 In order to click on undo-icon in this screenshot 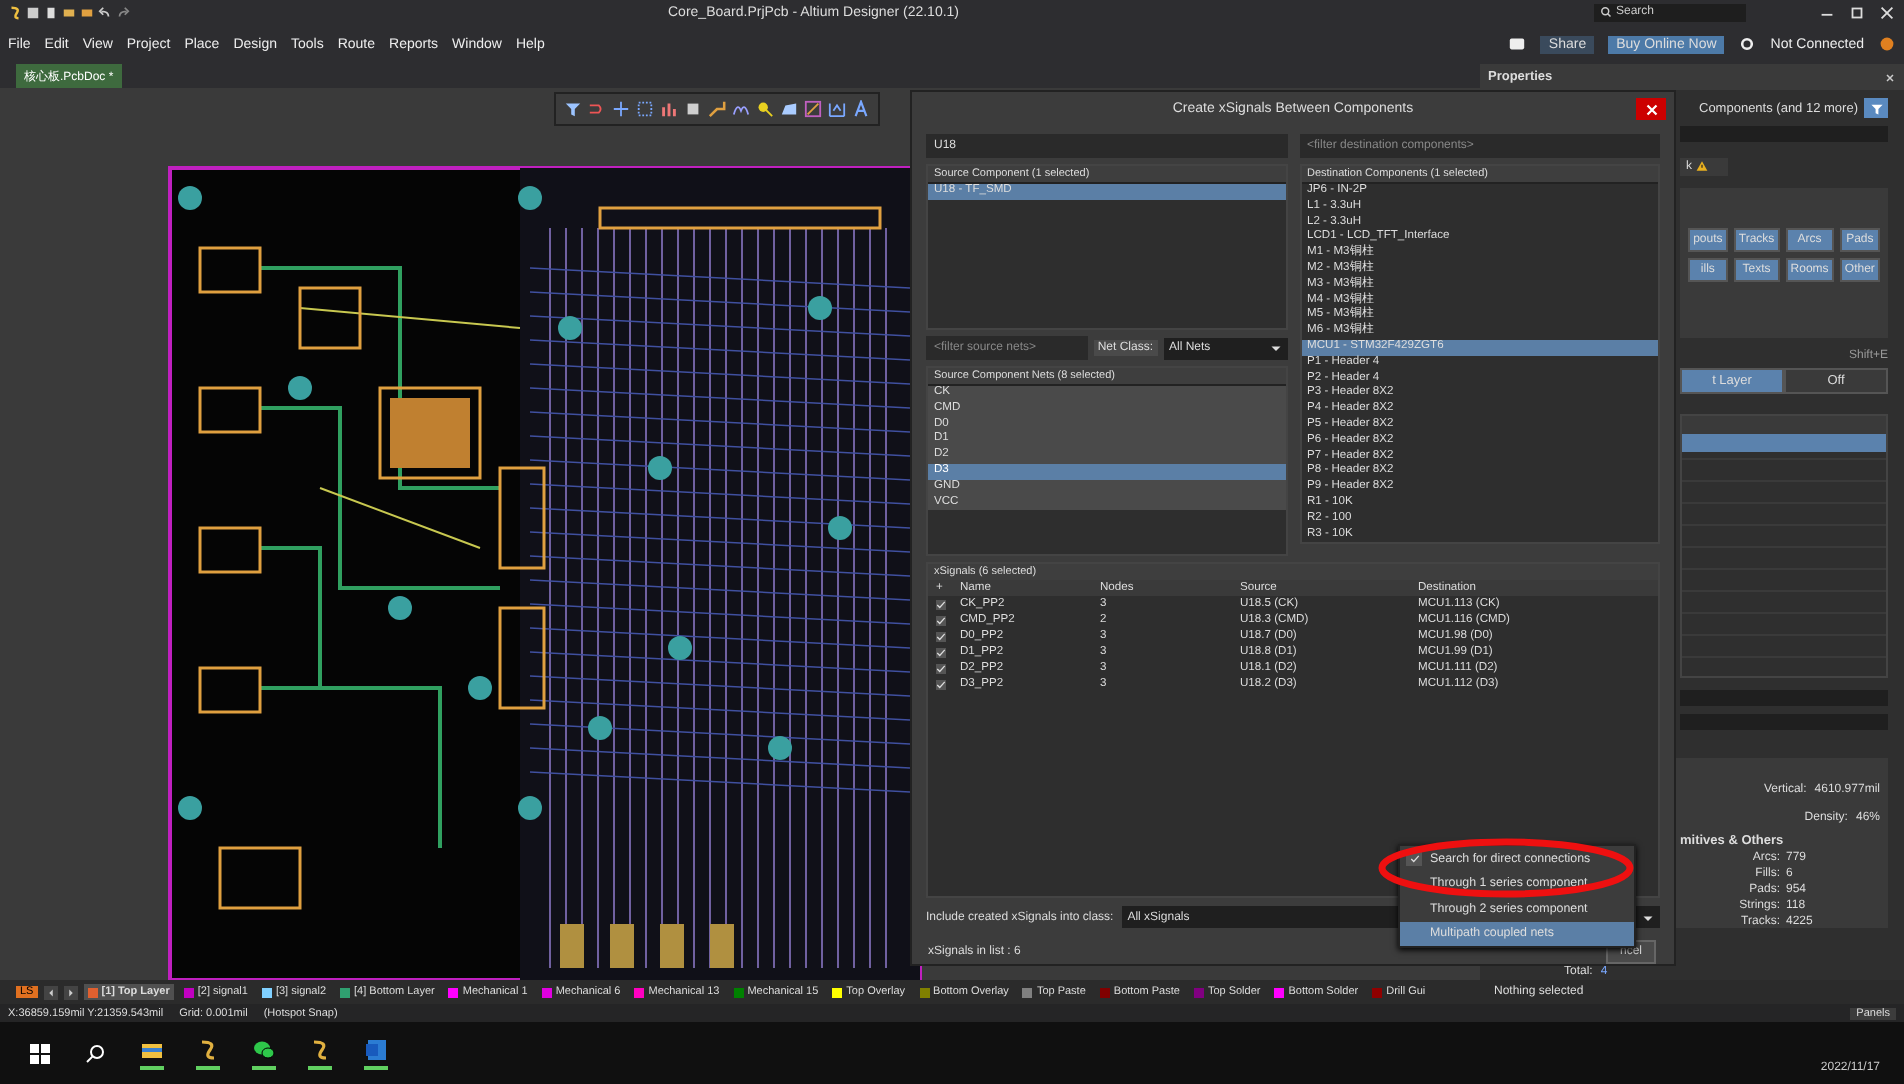, I will do `click(105, 12)`.